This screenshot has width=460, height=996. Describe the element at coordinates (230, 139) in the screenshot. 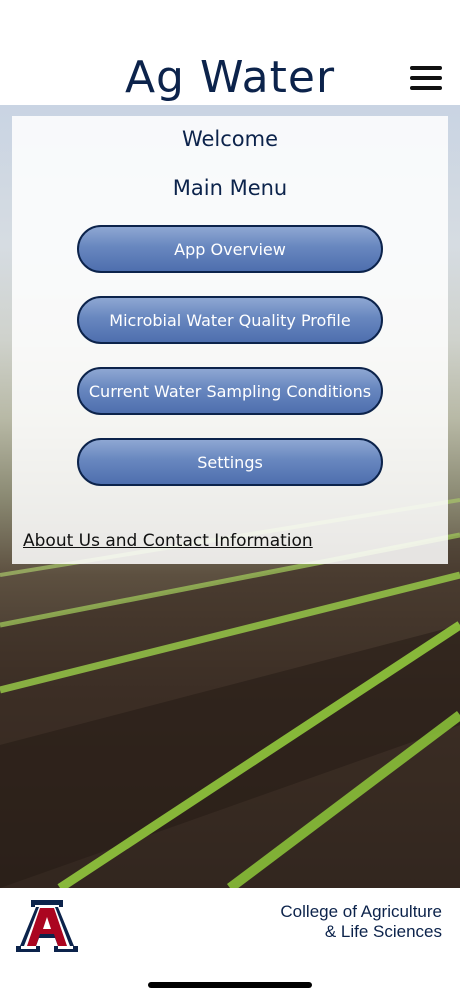

I see `welcome-heading: Welcome` at that location.